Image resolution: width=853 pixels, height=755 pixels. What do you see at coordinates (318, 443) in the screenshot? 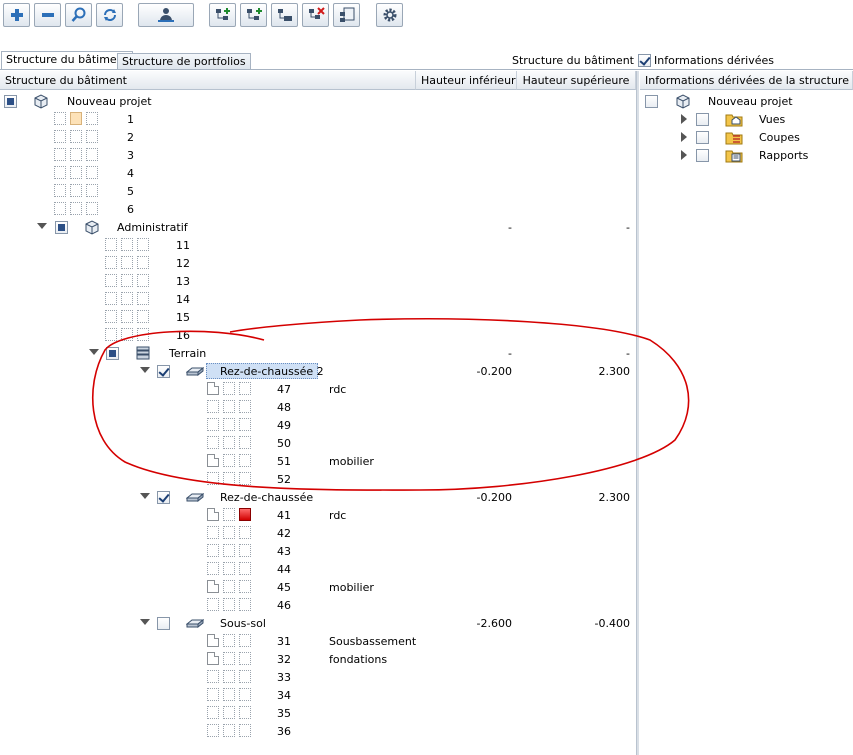
I see `tree-leaf-row: 50` at bounding box center [318, 443].